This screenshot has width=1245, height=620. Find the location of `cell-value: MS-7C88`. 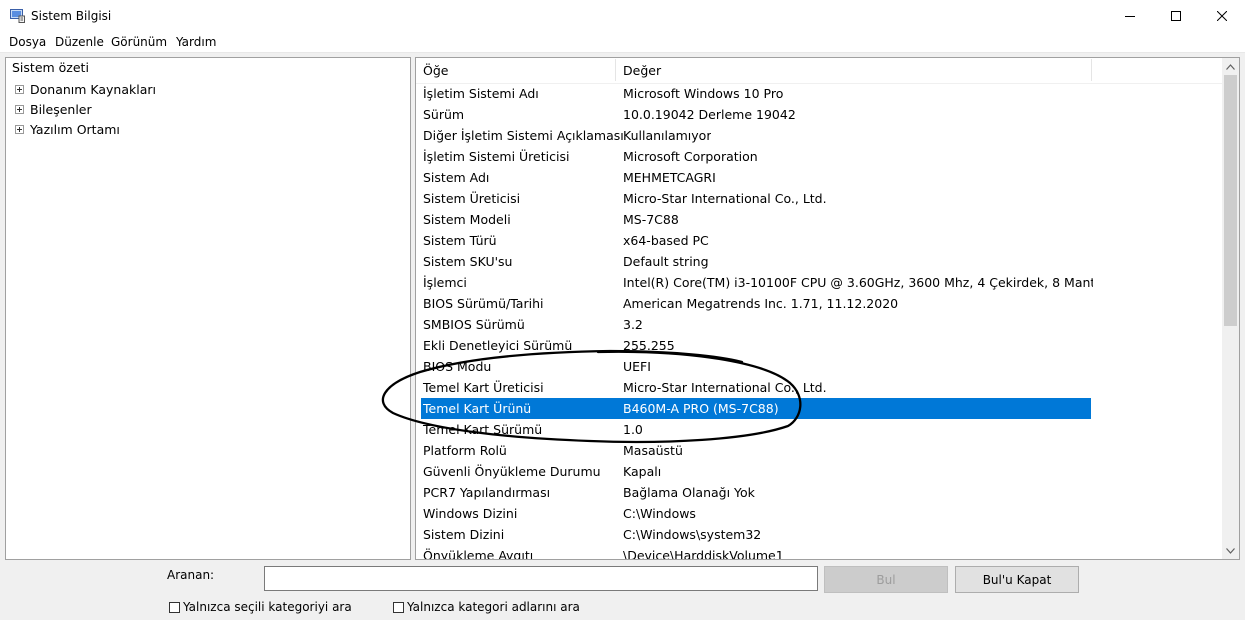

cell-value: MS-7C88 is located at coordinates (651, 219).